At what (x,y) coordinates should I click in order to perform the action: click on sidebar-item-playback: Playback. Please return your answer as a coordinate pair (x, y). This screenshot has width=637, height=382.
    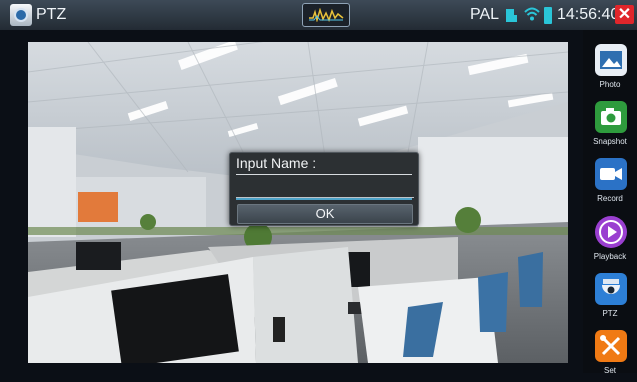
    Looking at the image, I should click on (610, 239).